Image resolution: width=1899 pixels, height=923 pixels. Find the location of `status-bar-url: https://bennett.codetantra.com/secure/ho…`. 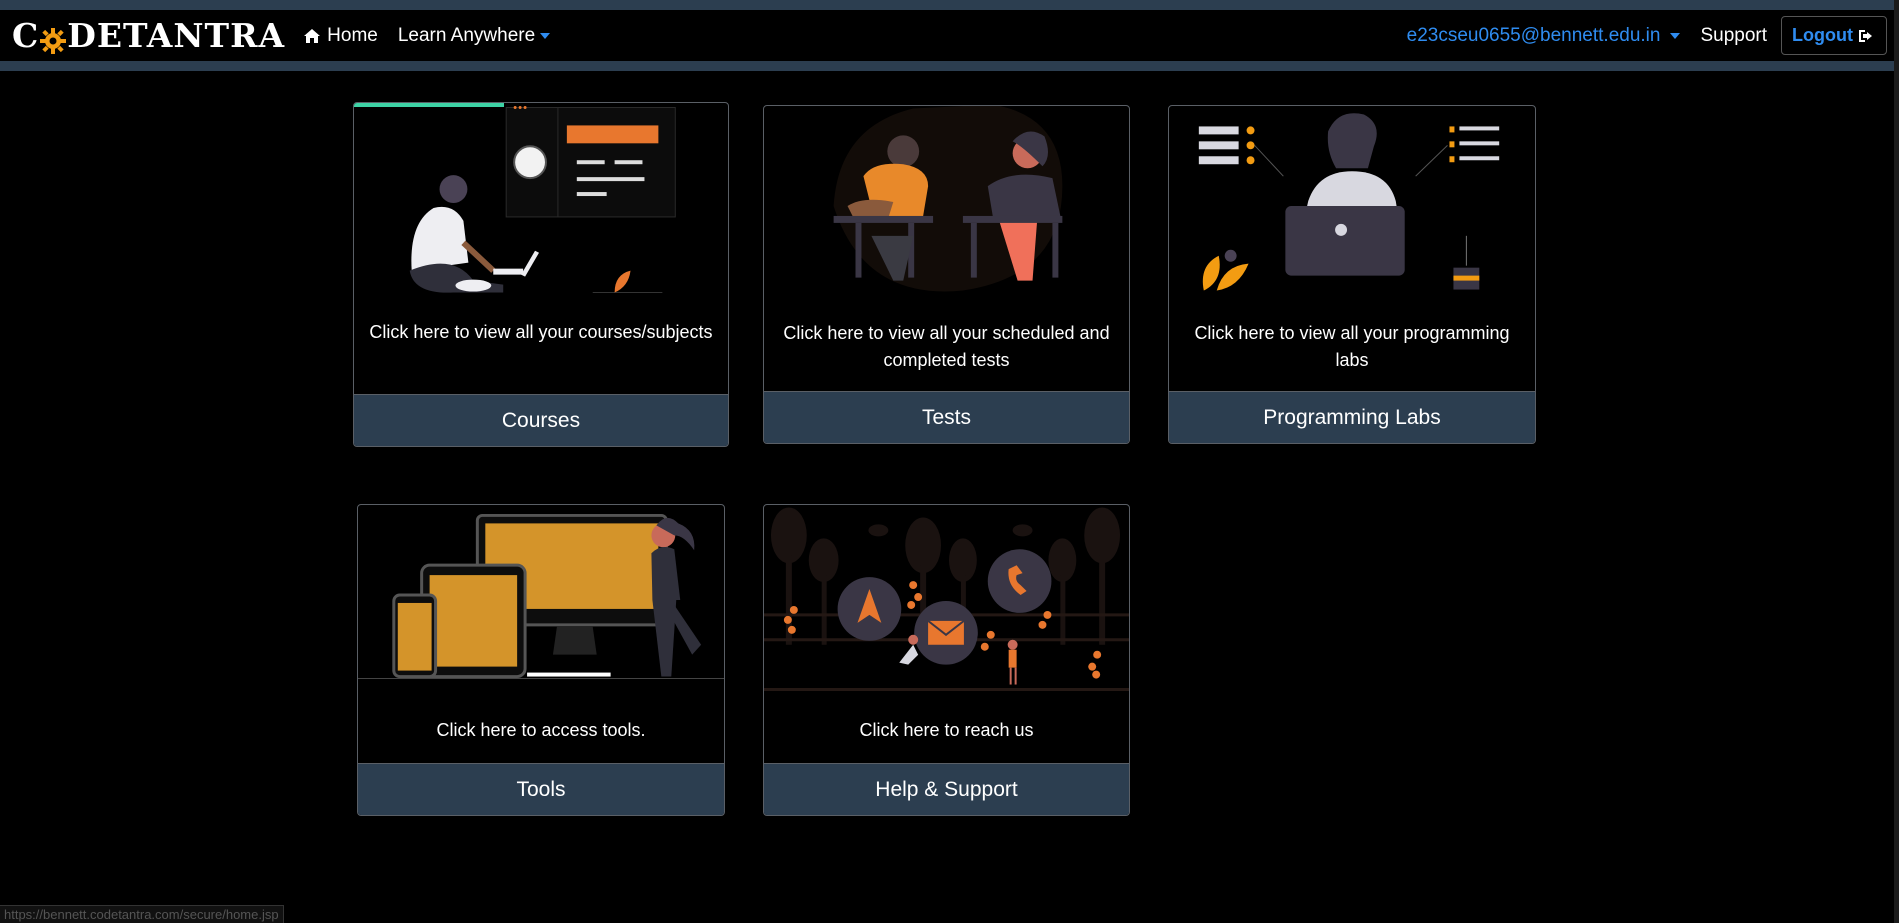

status-bar-url: https://bennett.codetantra.com/secure/ho… is located at coordinates (142, 914).